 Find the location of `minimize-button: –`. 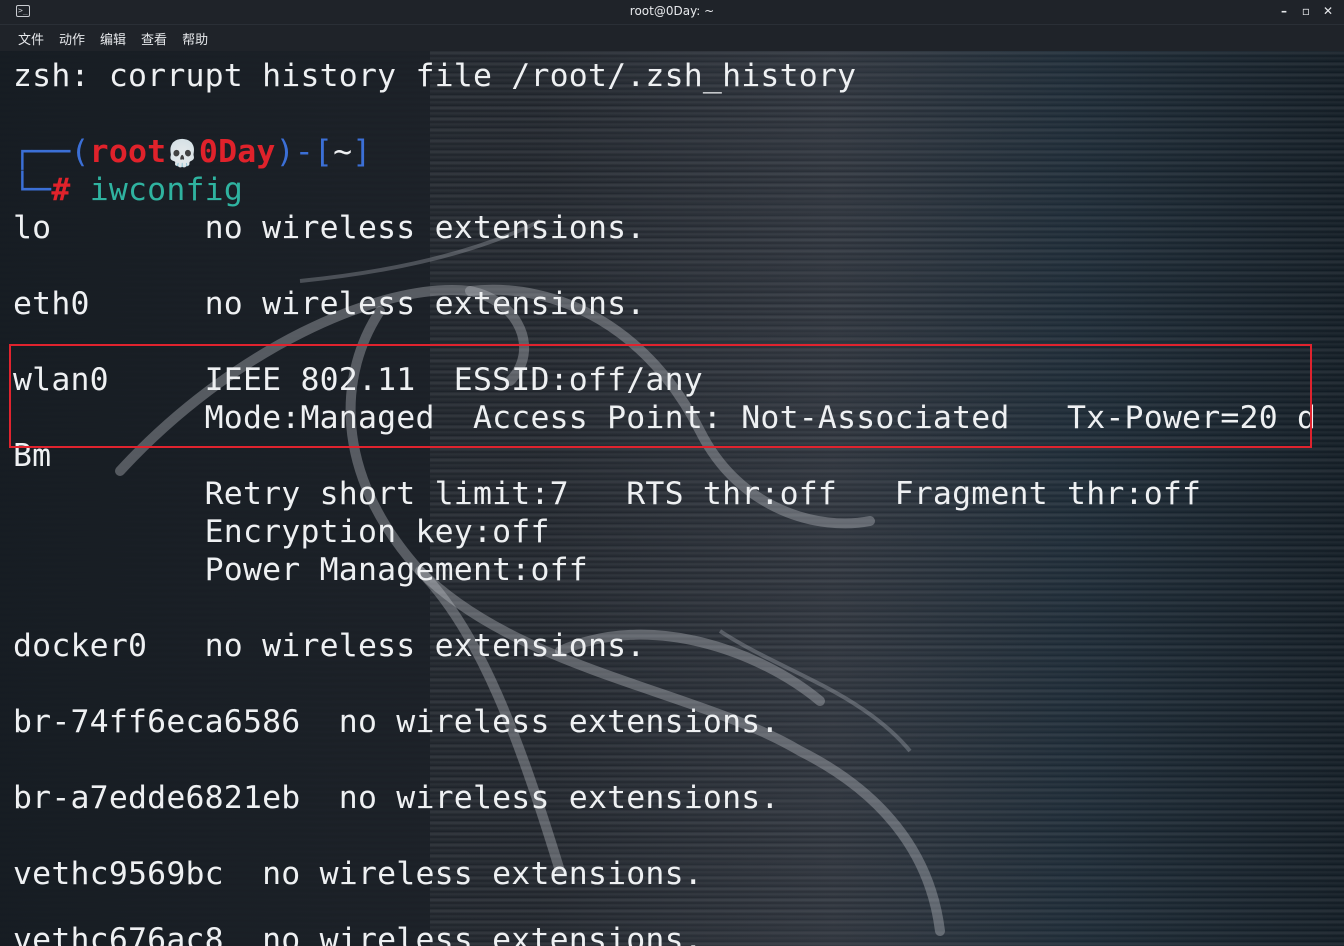

minimize-button: – is located at coordinates (1284, 11).